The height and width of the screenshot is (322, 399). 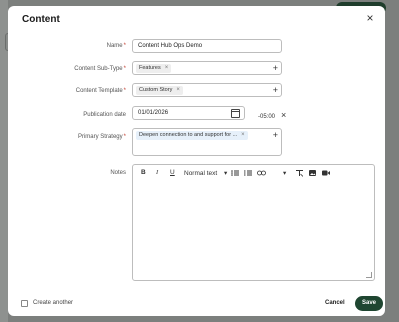 What do you see at coordinates (370, 18) in the screenshot?
I see `close-icon: ×` at bounding box center [370, 18].